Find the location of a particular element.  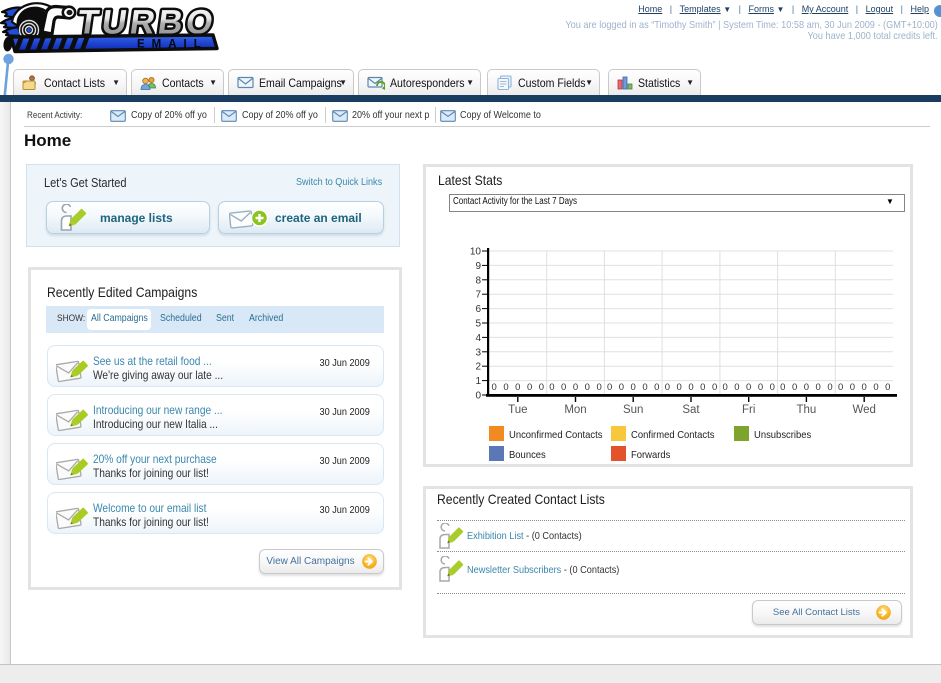

svg-text: 10 is located at coordinates (476, 252).